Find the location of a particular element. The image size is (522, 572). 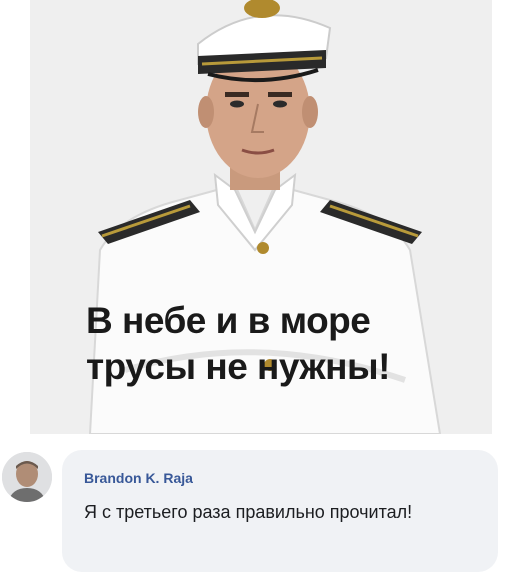

avatar is located at coordinates (27, 477).